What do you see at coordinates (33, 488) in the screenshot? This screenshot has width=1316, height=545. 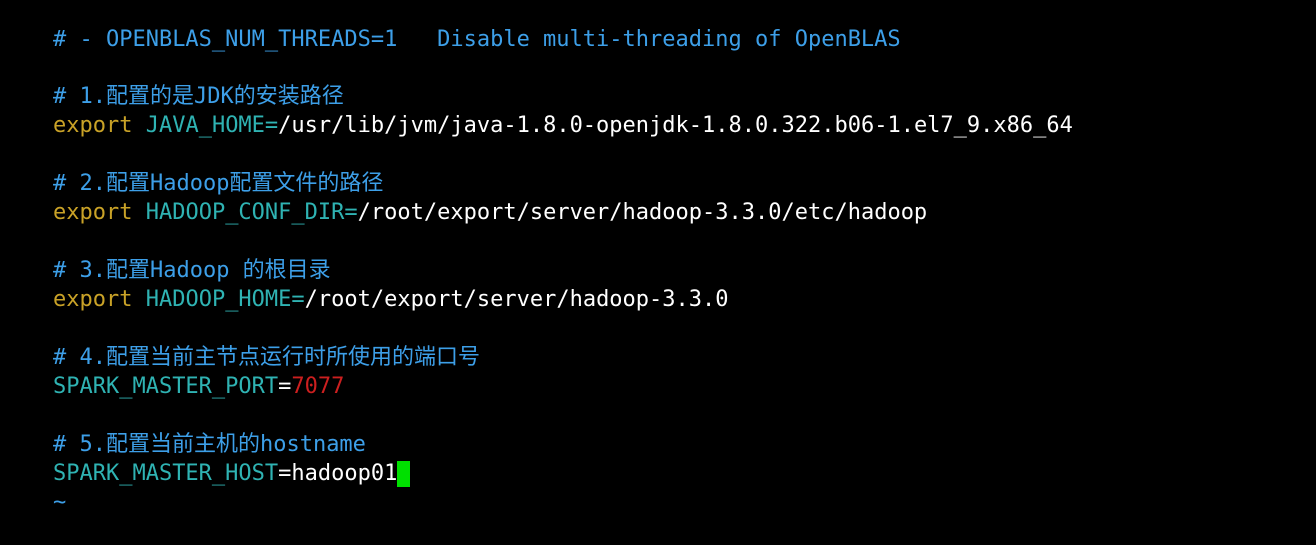 I see `empty-line-tilde: ~` at bounding box center [33, 488].